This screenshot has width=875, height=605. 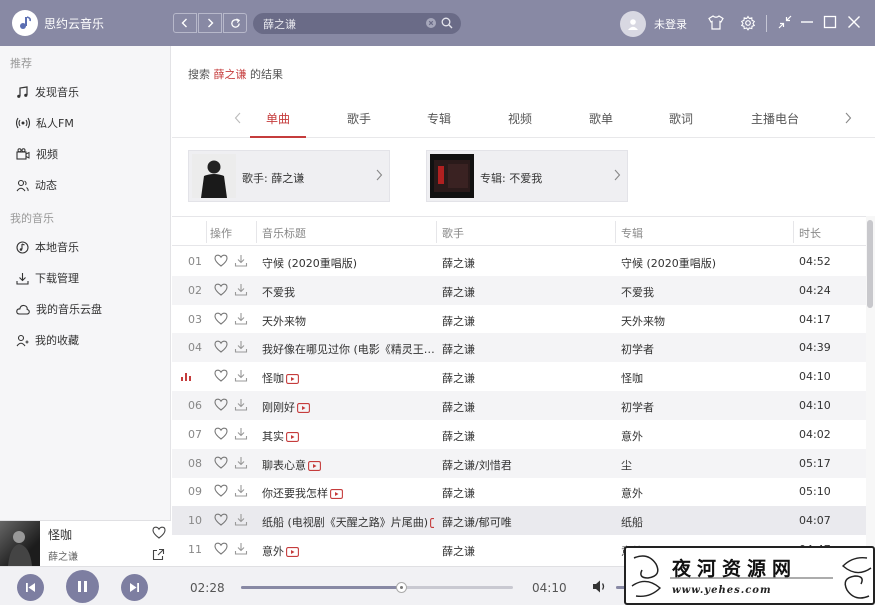 What do you see at coordinates (348, 522) in the screenshot?
I see `song-title-cell: 纸船 (电视剧《天醒之路》片尾曲)` at bounding box center [348, 522].